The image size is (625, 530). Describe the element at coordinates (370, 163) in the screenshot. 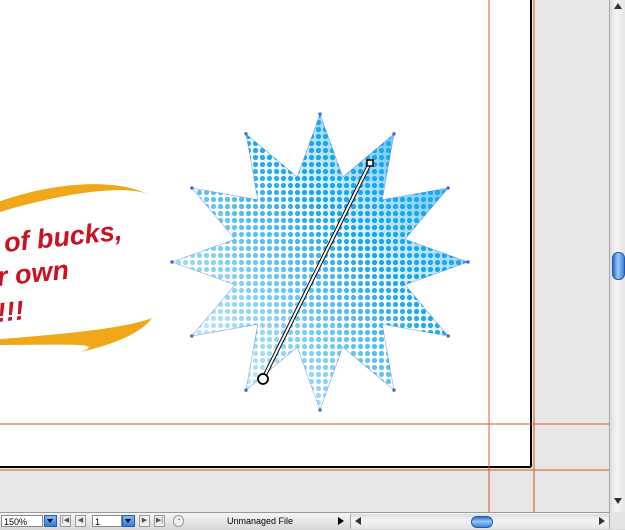

I see `gradient-end-handle` at that location.